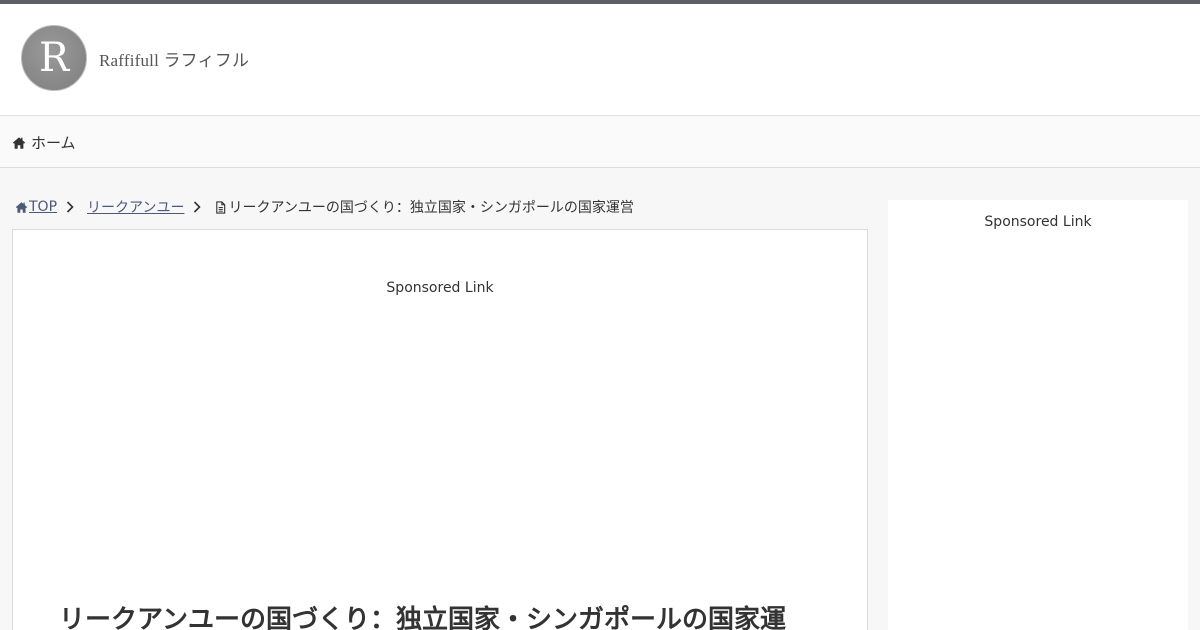  Describe the element at coordinates (174, 60) in the screenshot. I see `site-logo-text: Raffifull ラフィフル` at that location.